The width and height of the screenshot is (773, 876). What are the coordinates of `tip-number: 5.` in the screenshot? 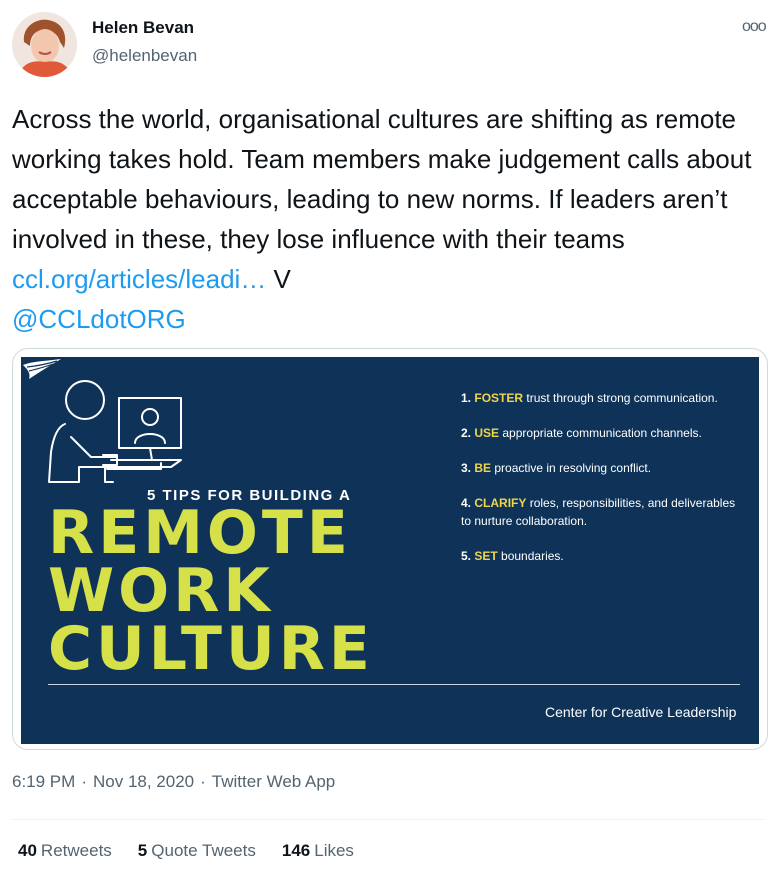 It's located at (466, 556).